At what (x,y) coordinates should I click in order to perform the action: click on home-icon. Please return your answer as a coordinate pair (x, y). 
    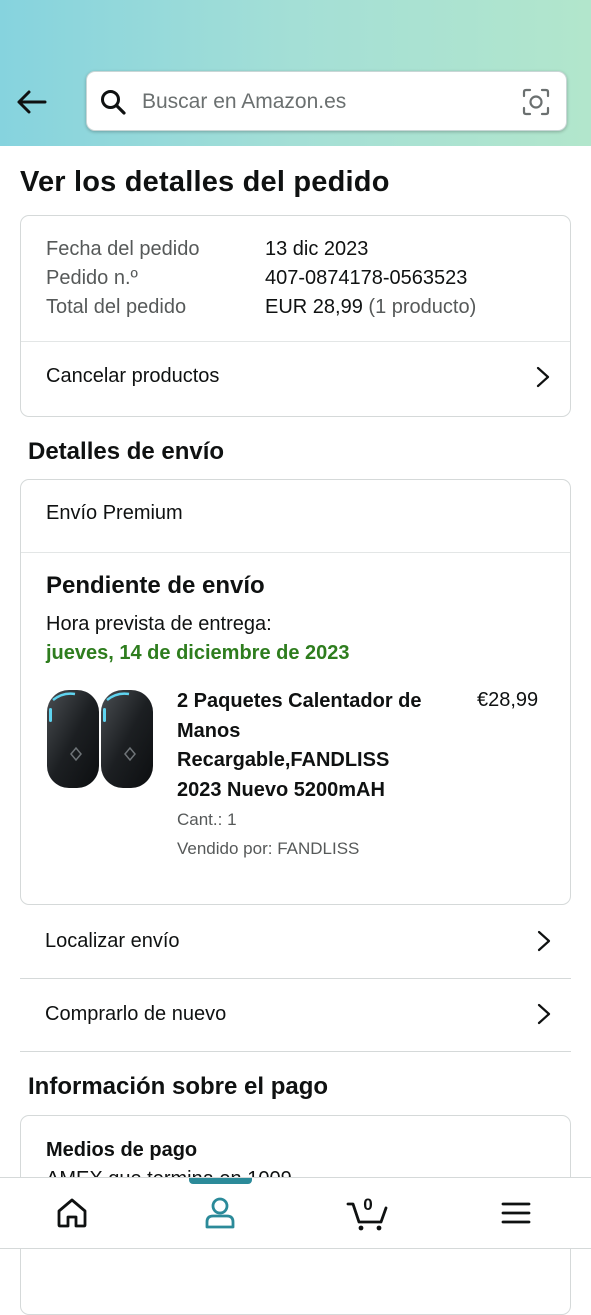
    Looking at the image, I should click on (72, 1213).